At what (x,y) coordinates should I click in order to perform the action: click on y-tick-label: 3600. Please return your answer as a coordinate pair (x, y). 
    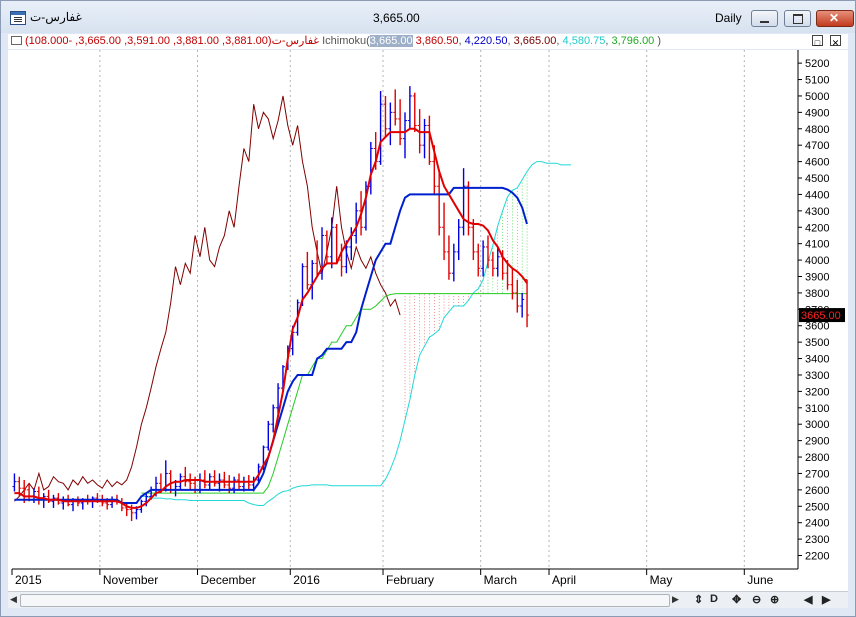
    Looking at the image, I should click on (817, 327).